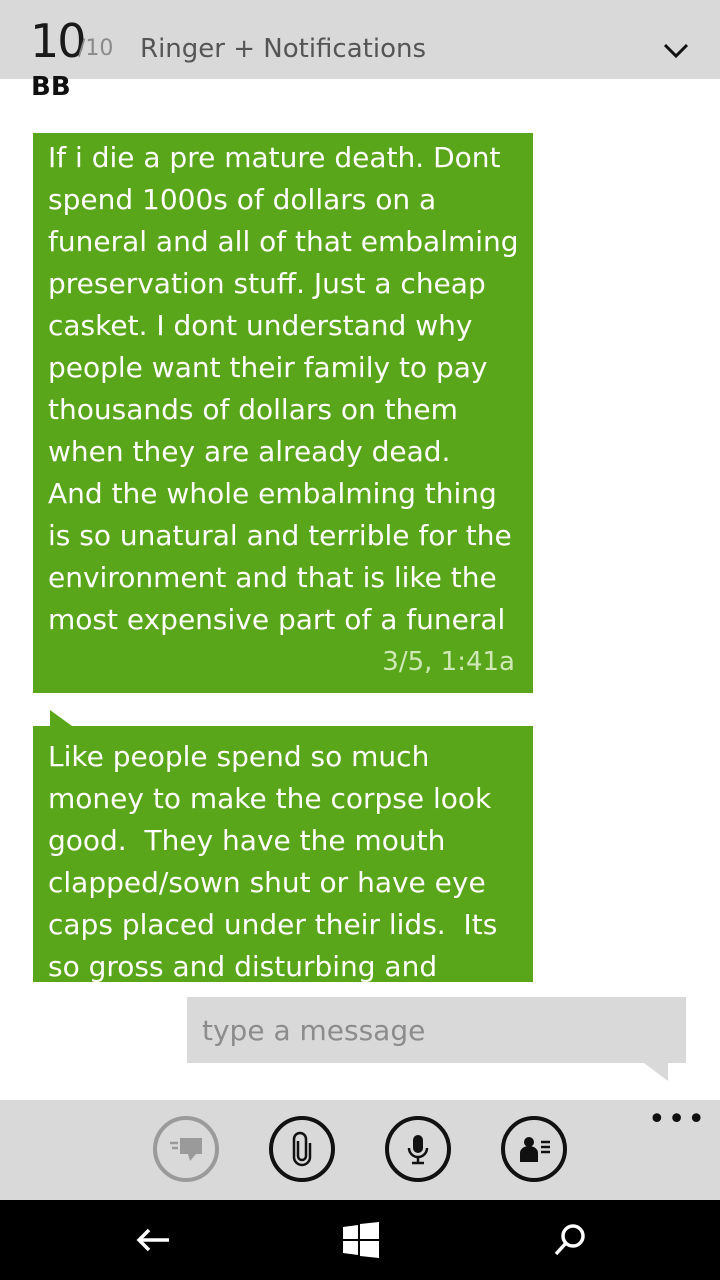  I want to click on switch-conversation-icon, so click(186, 1149).